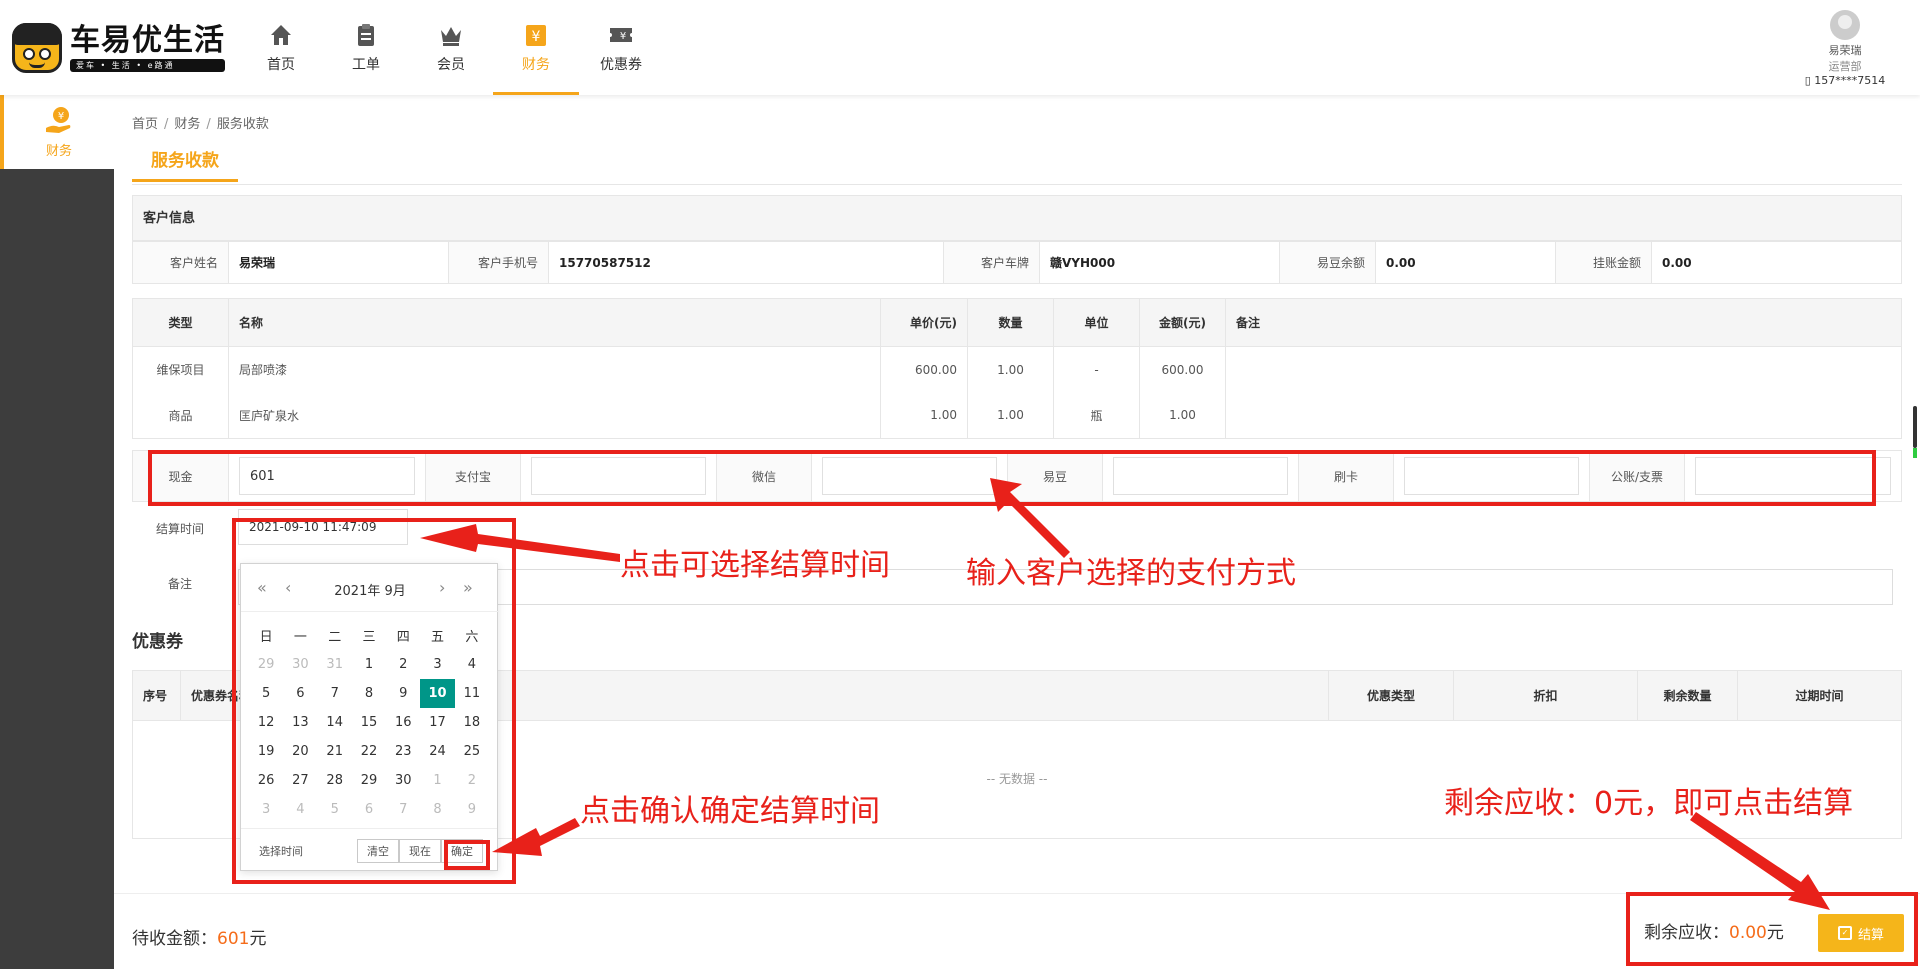 This screenshot has width=1920, height=969. I want to click on wechat-input, so click(909, 476).